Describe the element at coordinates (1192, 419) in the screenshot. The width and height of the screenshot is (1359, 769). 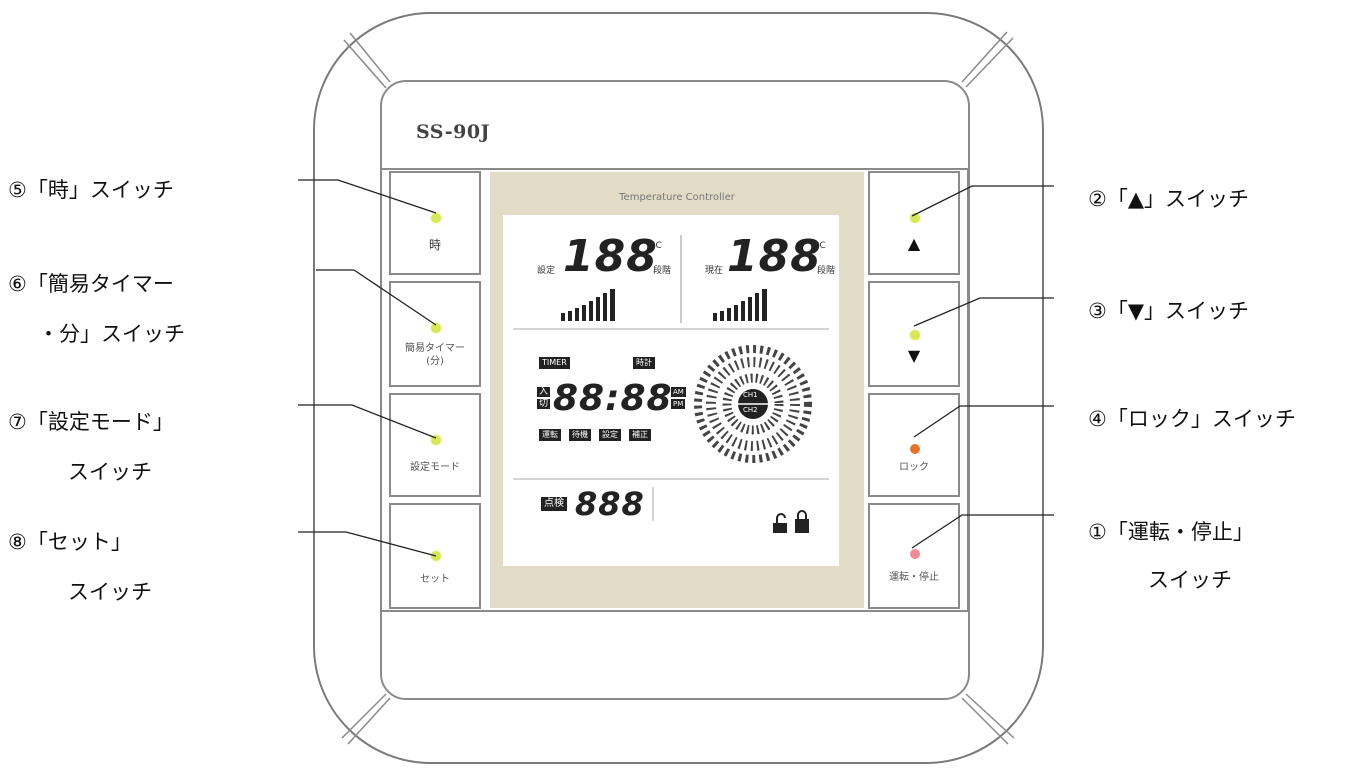
I see `callout-4: ④「ロック」スイッチ` at that location.